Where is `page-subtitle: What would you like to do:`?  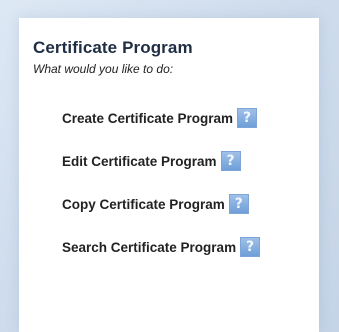 page-subtitle: What would you like to do: is located at coordinates (103, 69).